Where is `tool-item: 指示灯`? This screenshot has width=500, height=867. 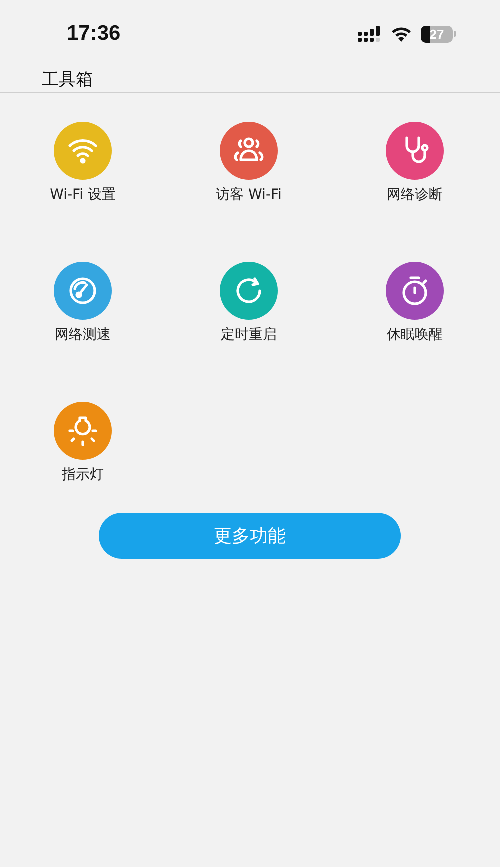
tool-item: 指示灯 is located at coordinates (83, 443).